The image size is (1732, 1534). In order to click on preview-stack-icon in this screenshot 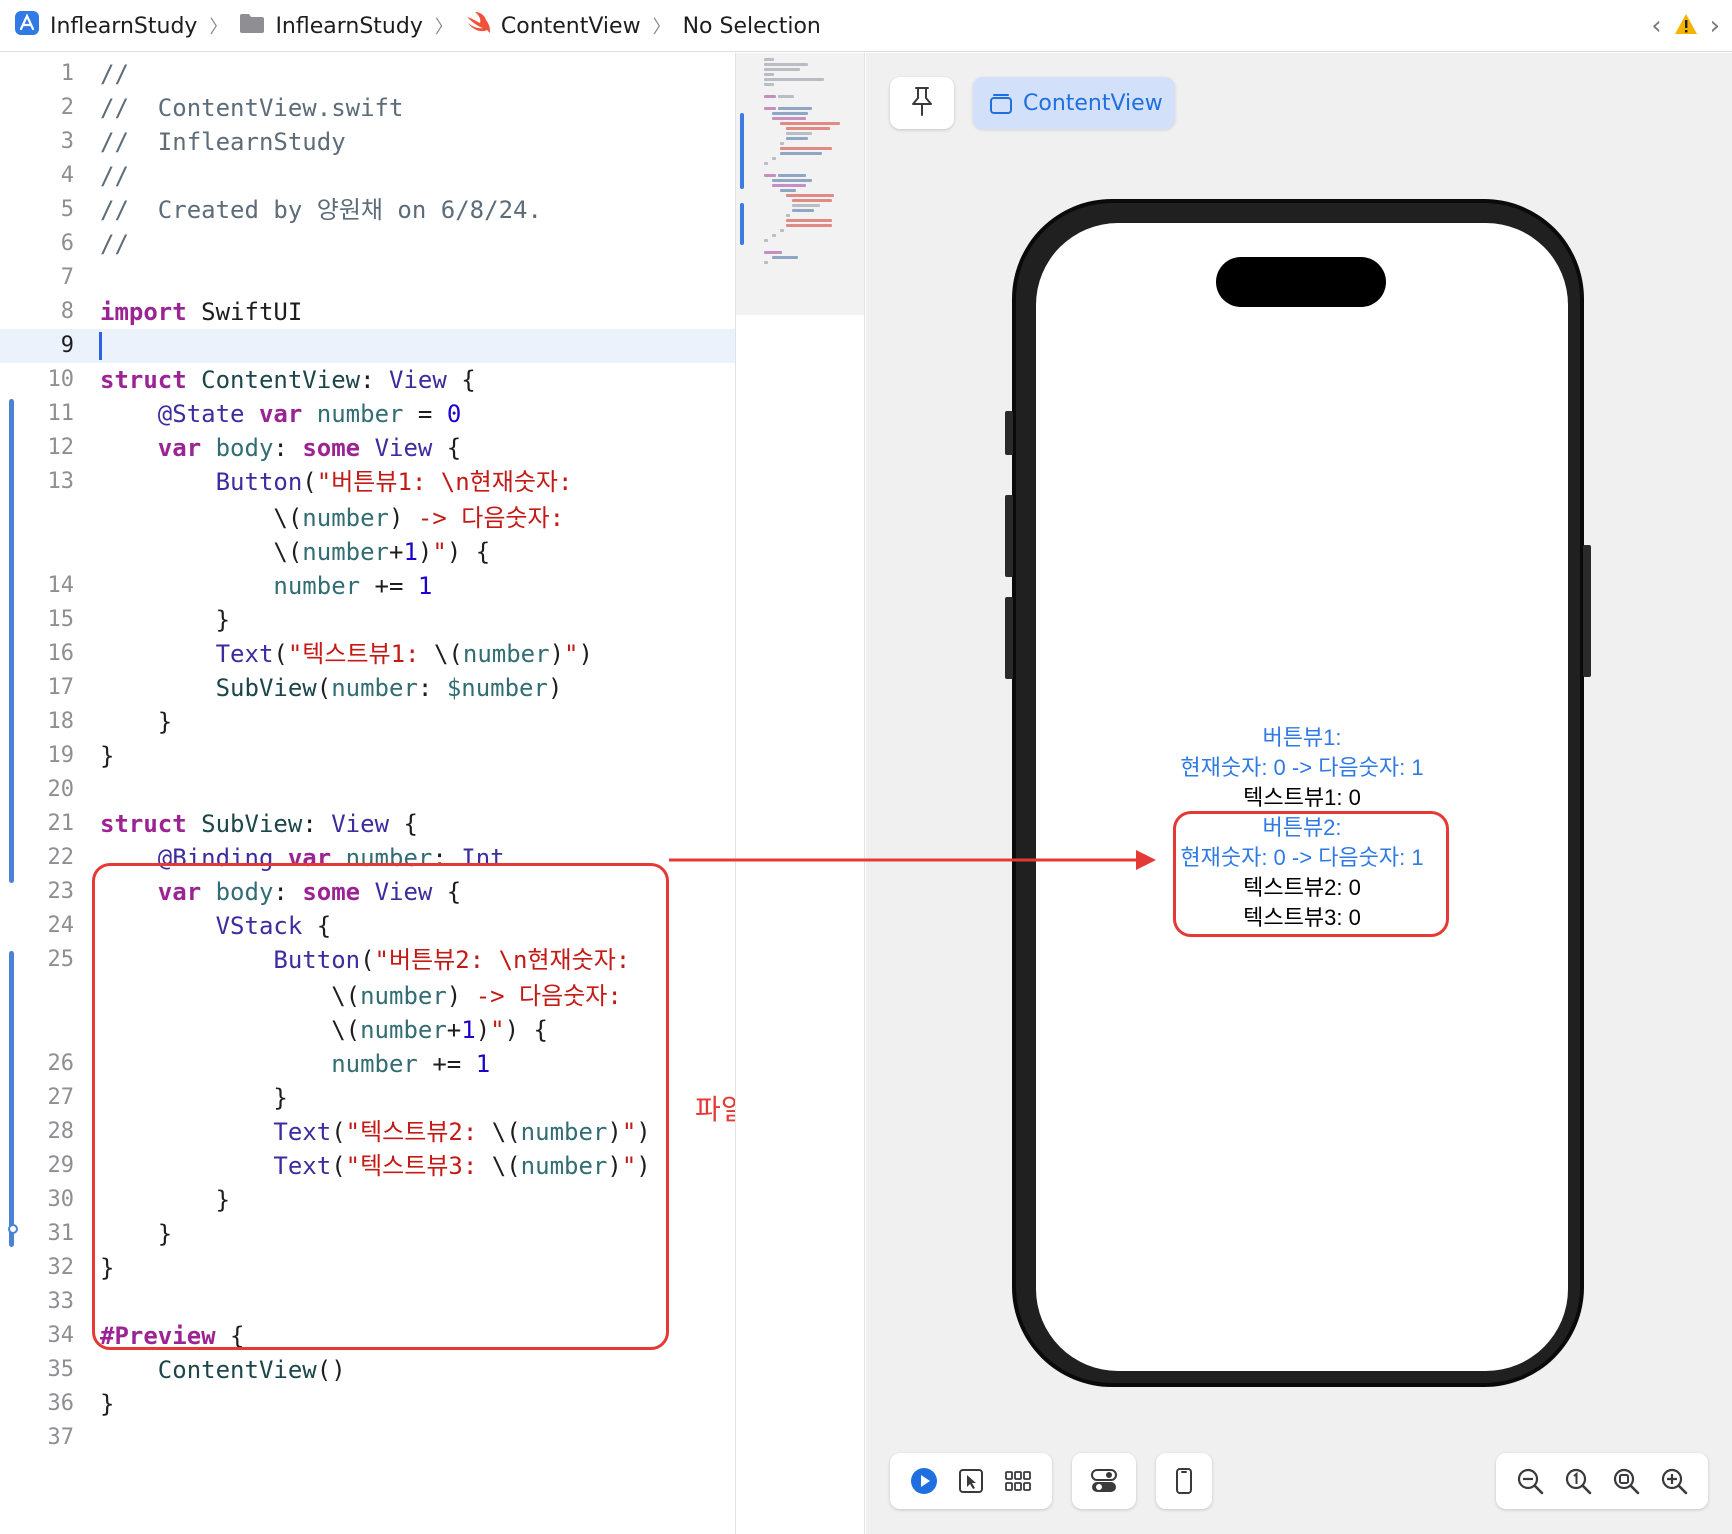, I will do `click(1001, 104)`.